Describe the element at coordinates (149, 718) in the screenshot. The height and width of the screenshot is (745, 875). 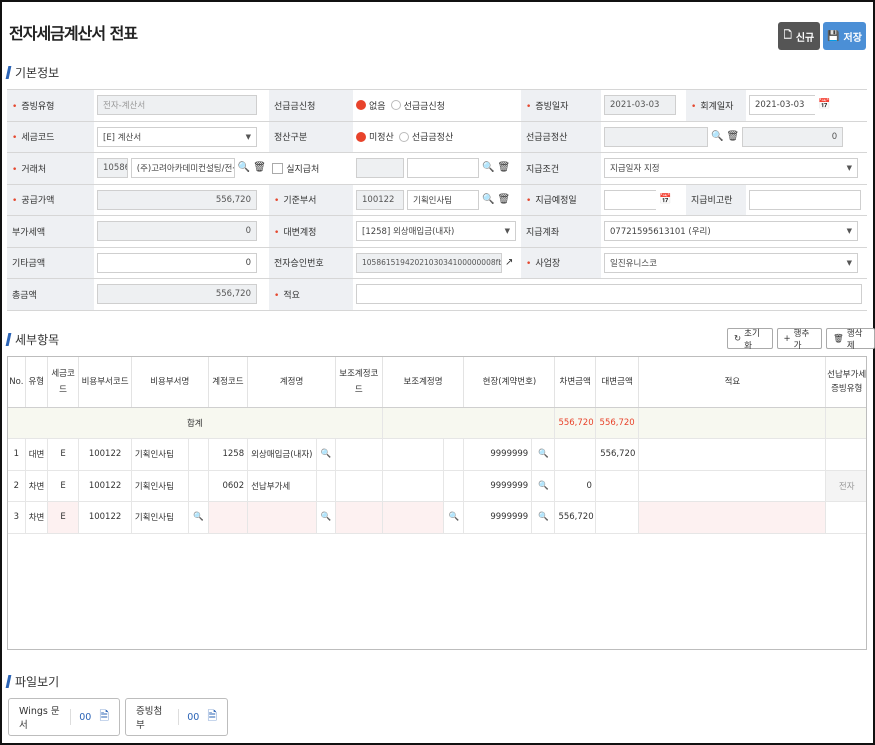
I see `evidence-attach-label: 증빙첨부` at that location.